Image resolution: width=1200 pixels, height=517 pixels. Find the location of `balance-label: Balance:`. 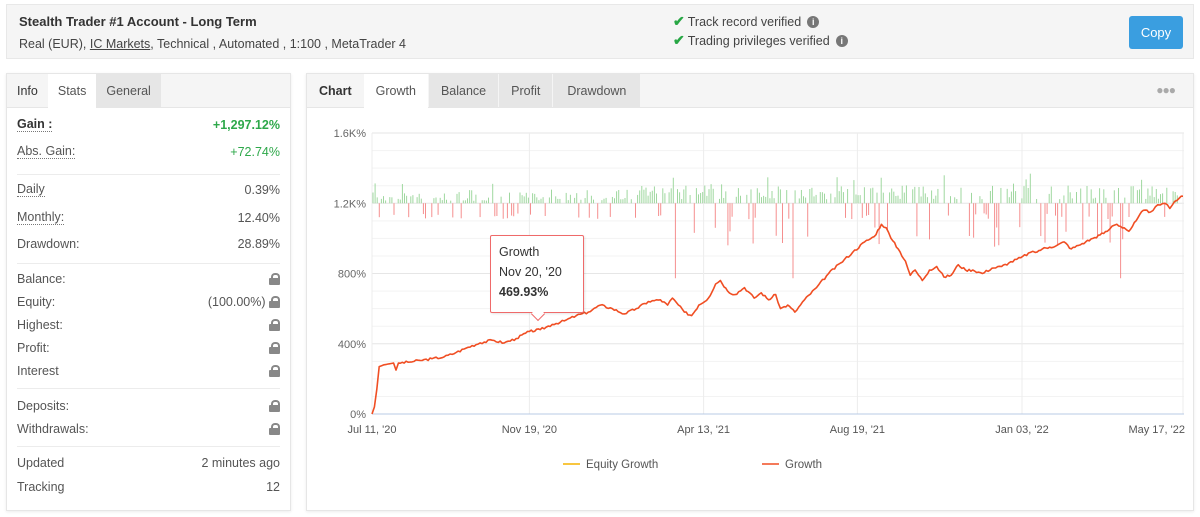

balance-label: Balance: is located at coordinates (41, 278).